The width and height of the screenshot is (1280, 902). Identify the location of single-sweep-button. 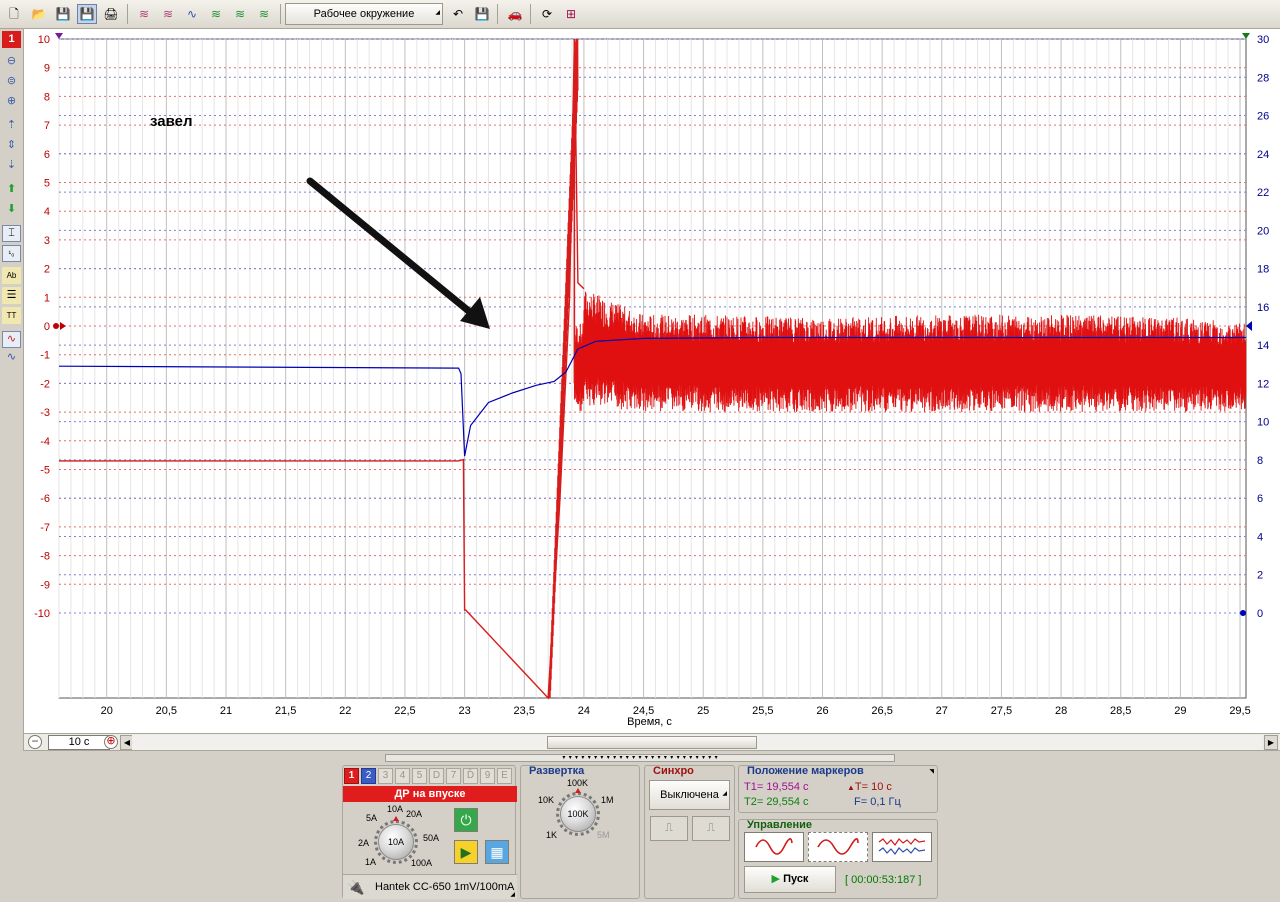
(774, 847).